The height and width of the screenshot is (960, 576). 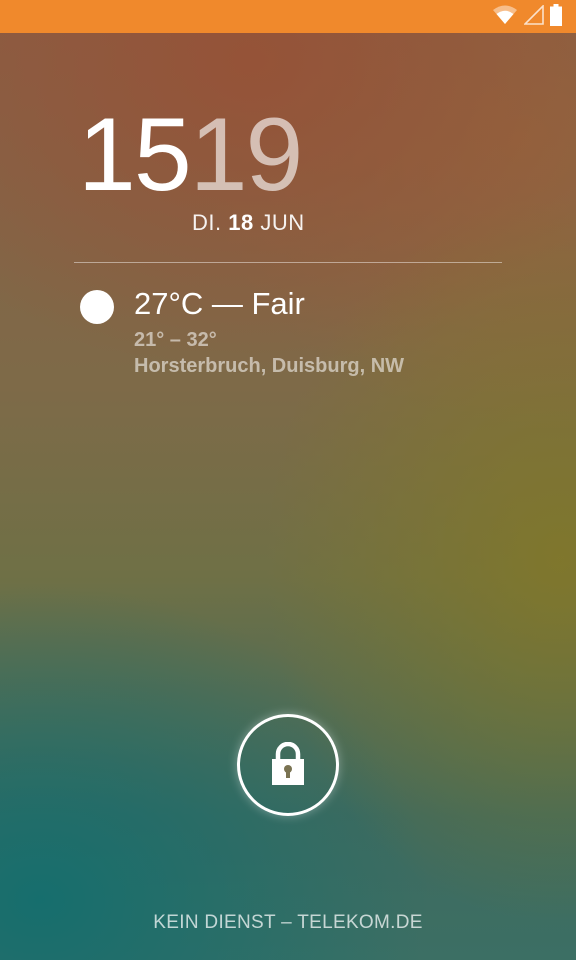 I want to click on clock: 1519, so click(x=191, y=155).